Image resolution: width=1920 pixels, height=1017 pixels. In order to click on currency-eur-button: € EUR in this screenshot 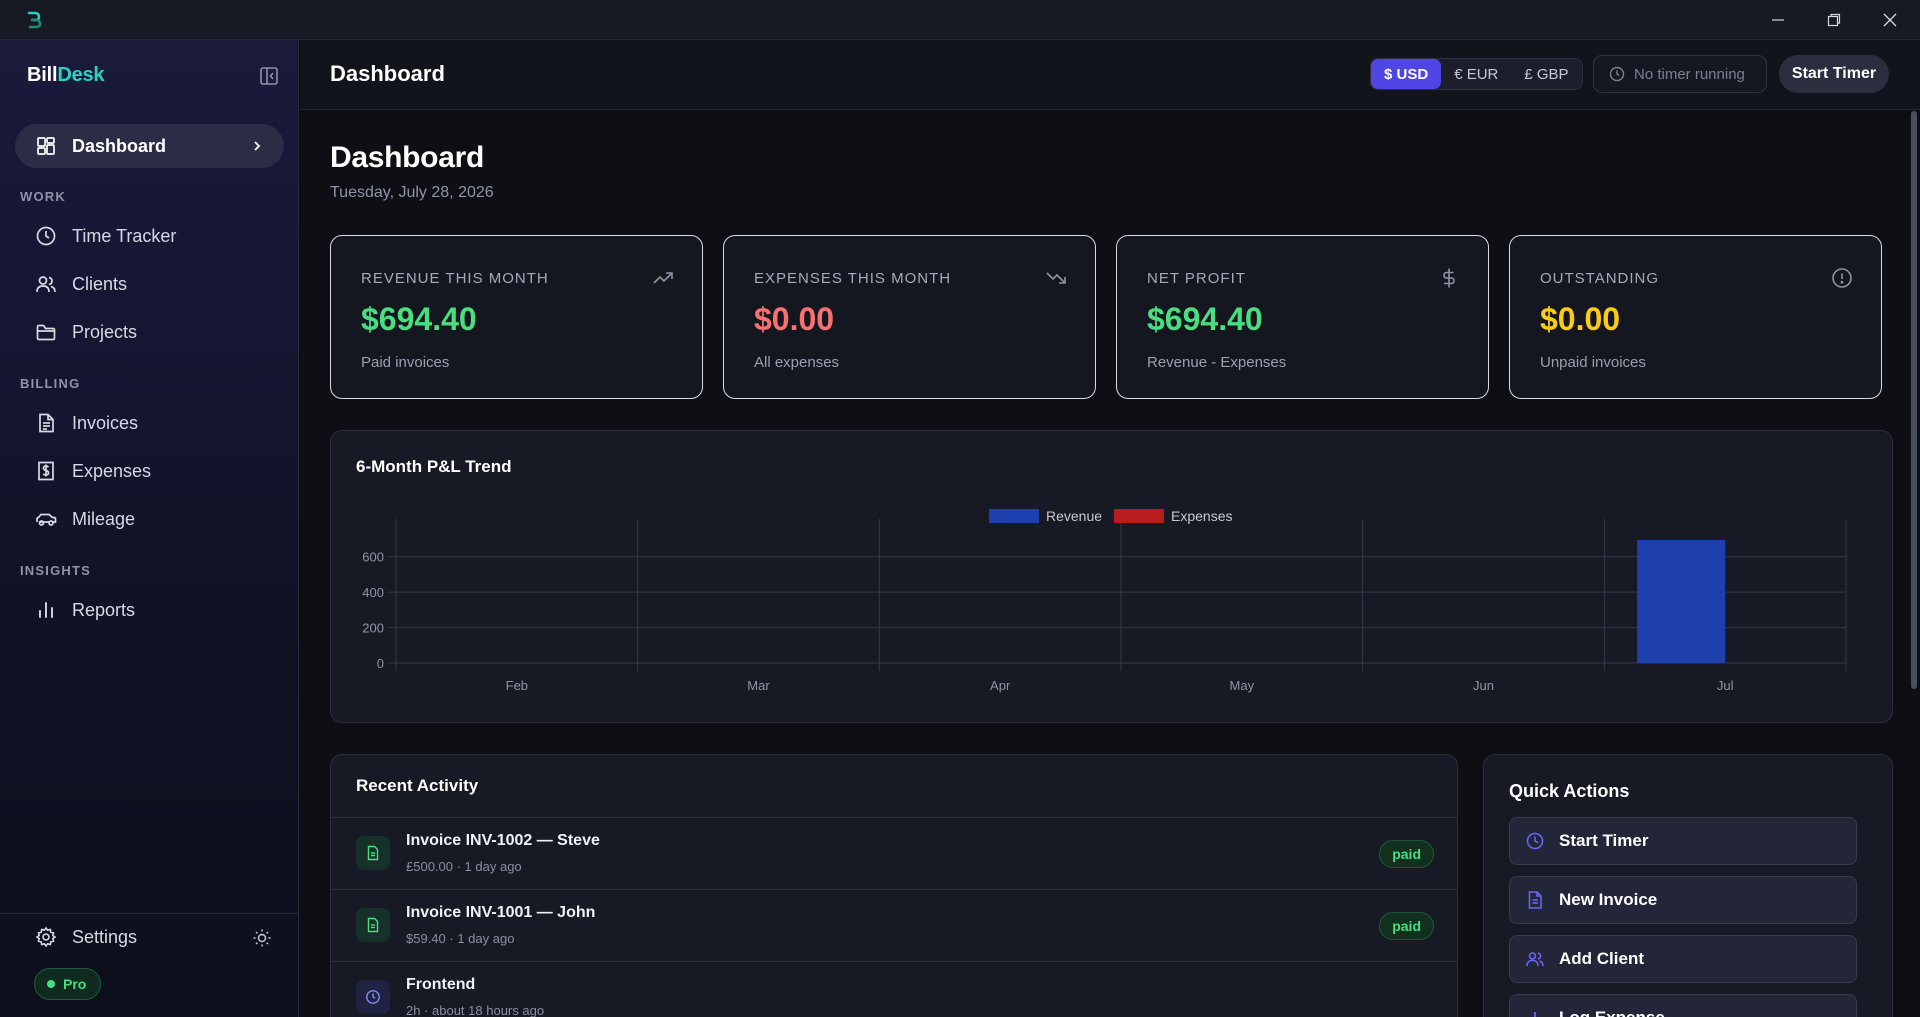, I will do `click(1476, 74)`.